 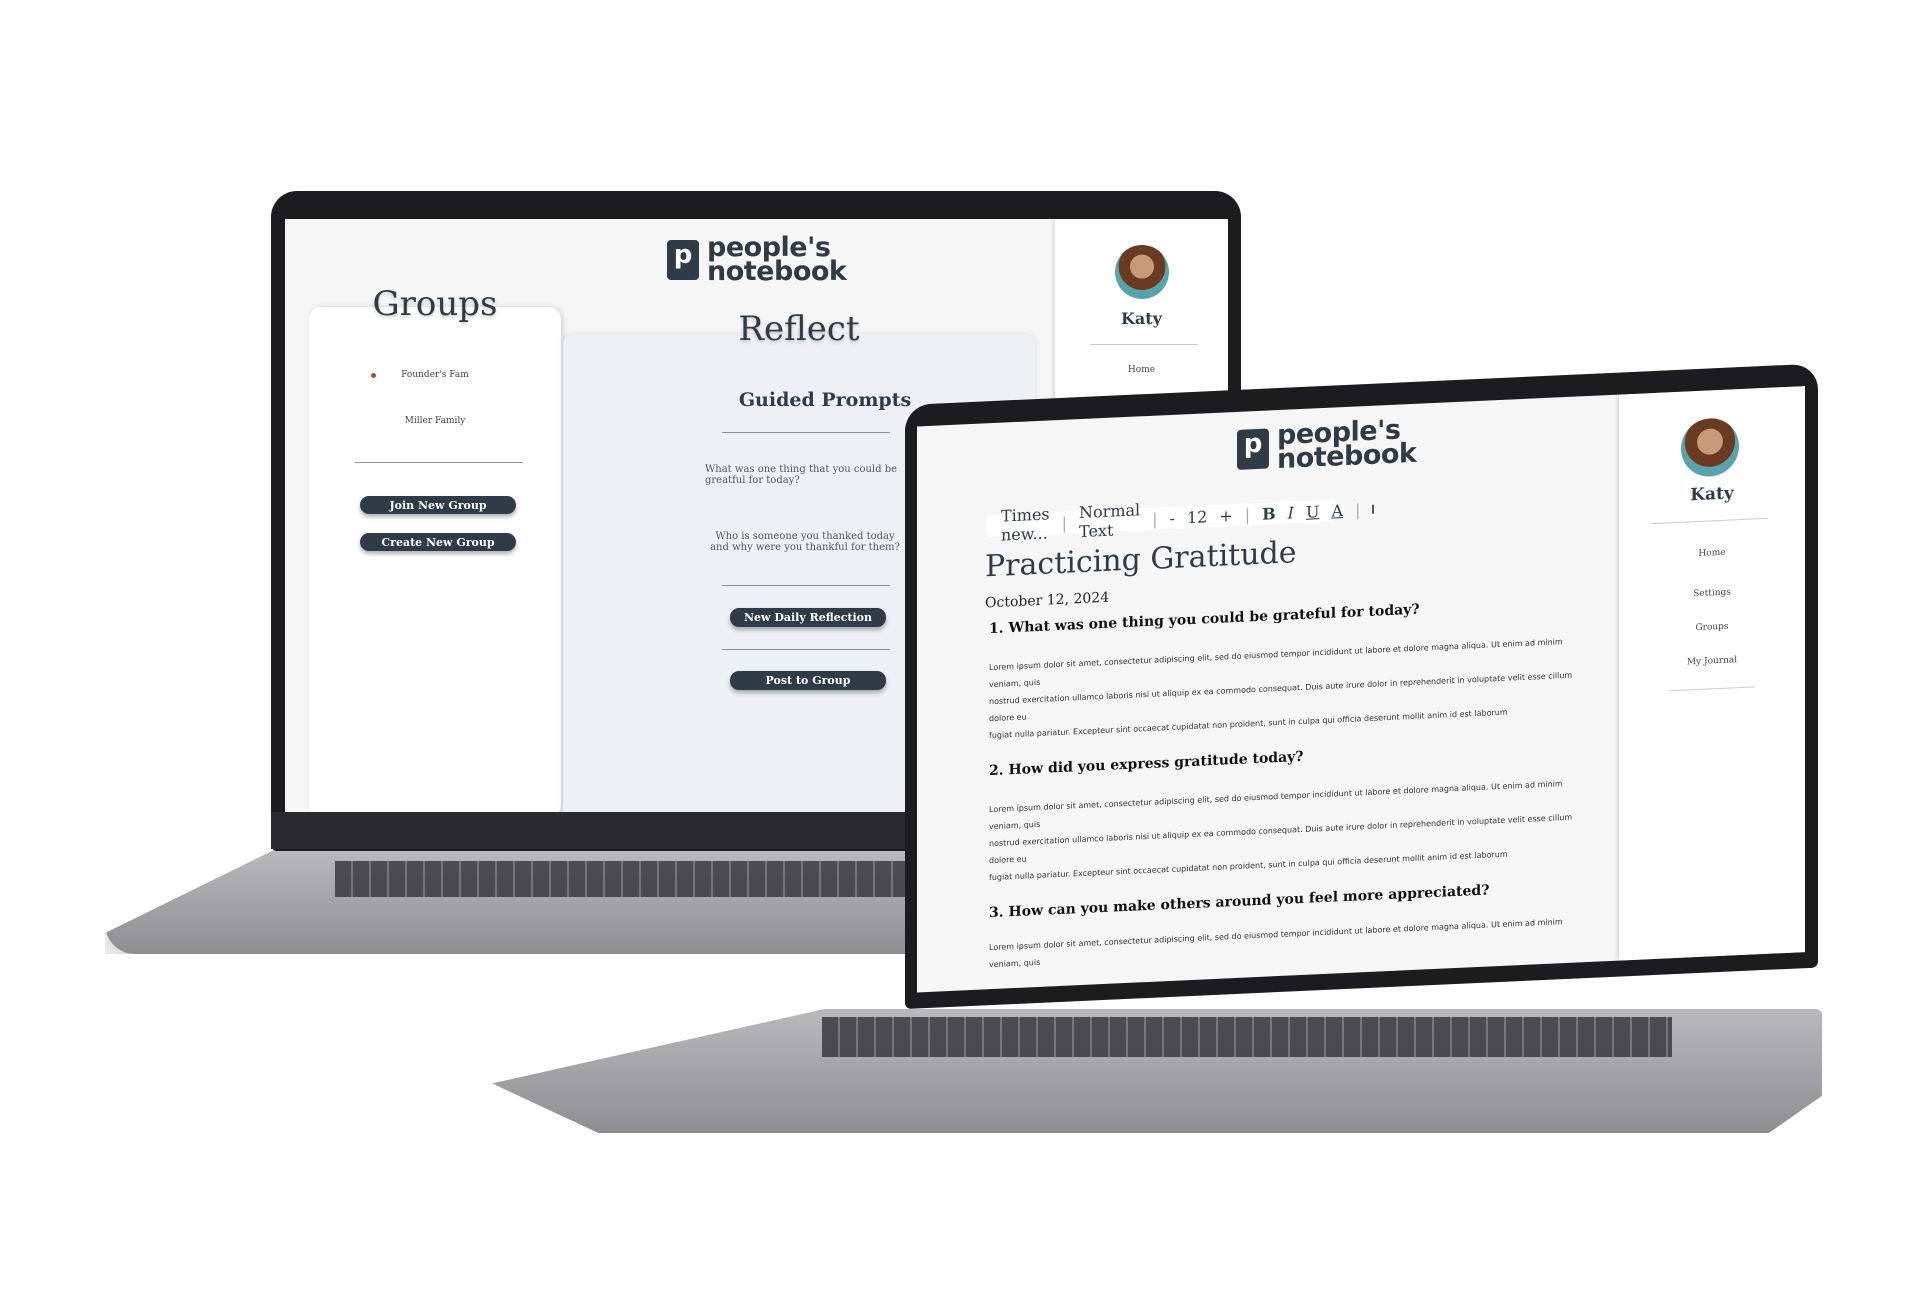 I want to click on sidebar-divider, so click(x=1144, y=344).